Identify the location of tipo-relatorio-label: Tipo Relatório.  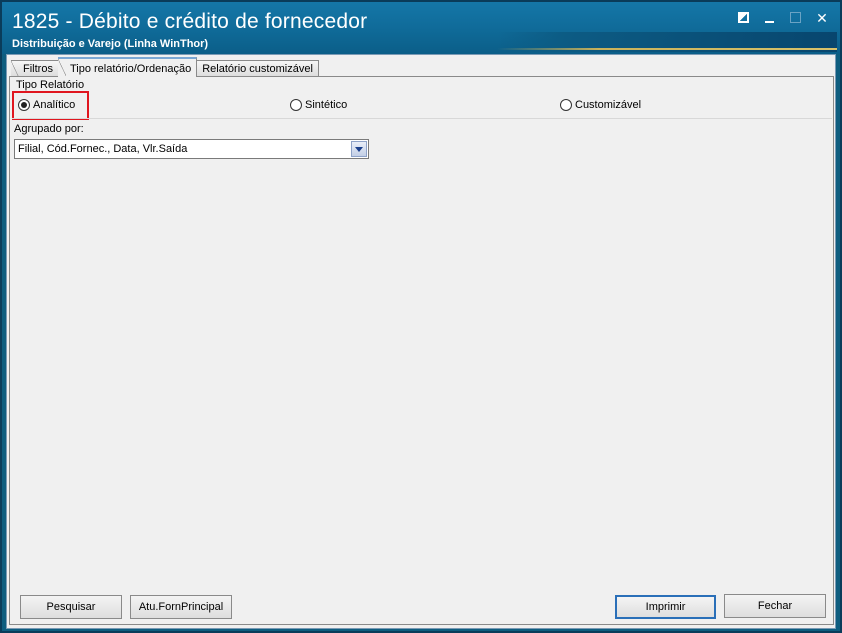
(50, 85).